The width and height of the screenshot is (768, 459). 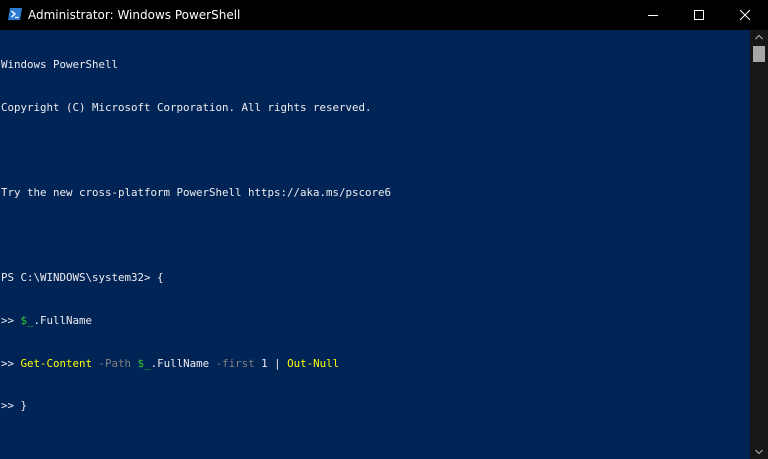 What do you see at coordinates (375, 321) in the screenshot?
I see `console-continuation-line: >> $_.FullName` at bounding box center [375, 321].